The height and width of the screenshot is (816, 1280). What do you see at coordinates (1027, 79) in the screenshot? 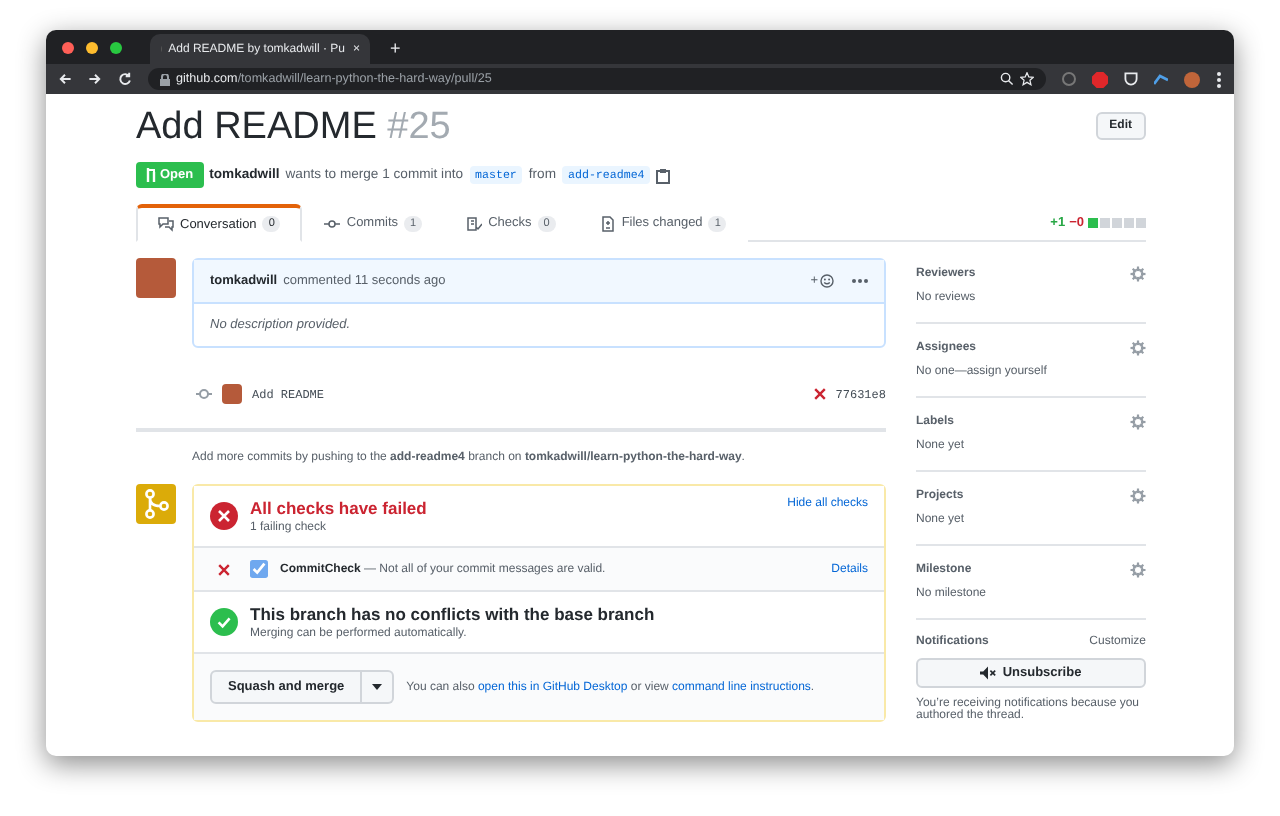
I see `star-icon` at bounding box center [1027, 79].